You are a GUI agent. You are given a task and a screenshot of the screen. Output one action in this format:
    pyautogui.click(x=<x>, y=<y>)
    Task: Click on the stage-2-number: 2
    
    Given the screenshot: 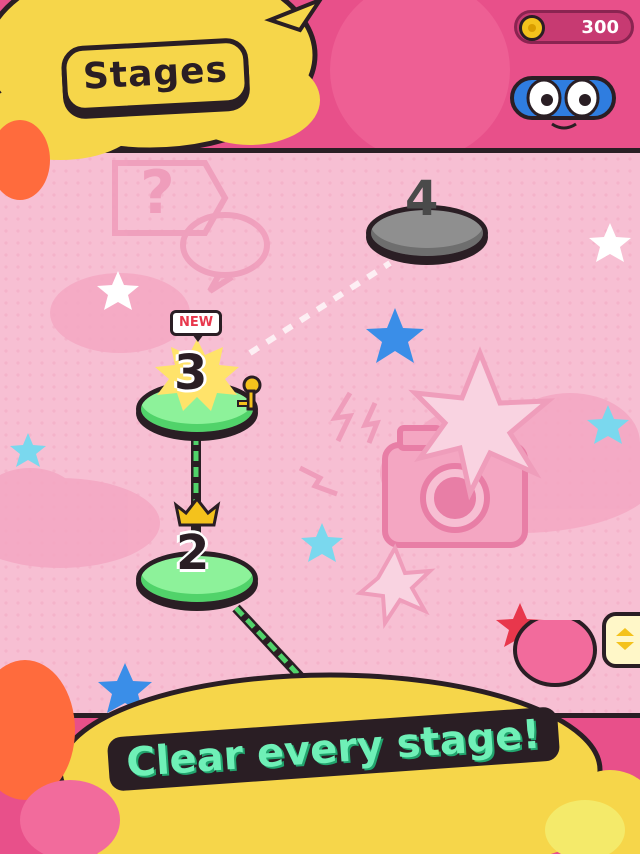 What is the action you would take?
    pyautogui.click(x=193, y=553)
    